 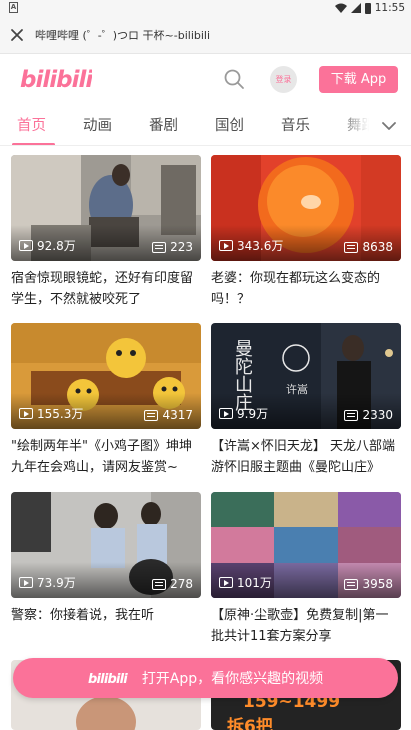 What do you see at coordinates (355, 8) in the screenshot?
I see `signal-icon` at bounding box center [355, 8].